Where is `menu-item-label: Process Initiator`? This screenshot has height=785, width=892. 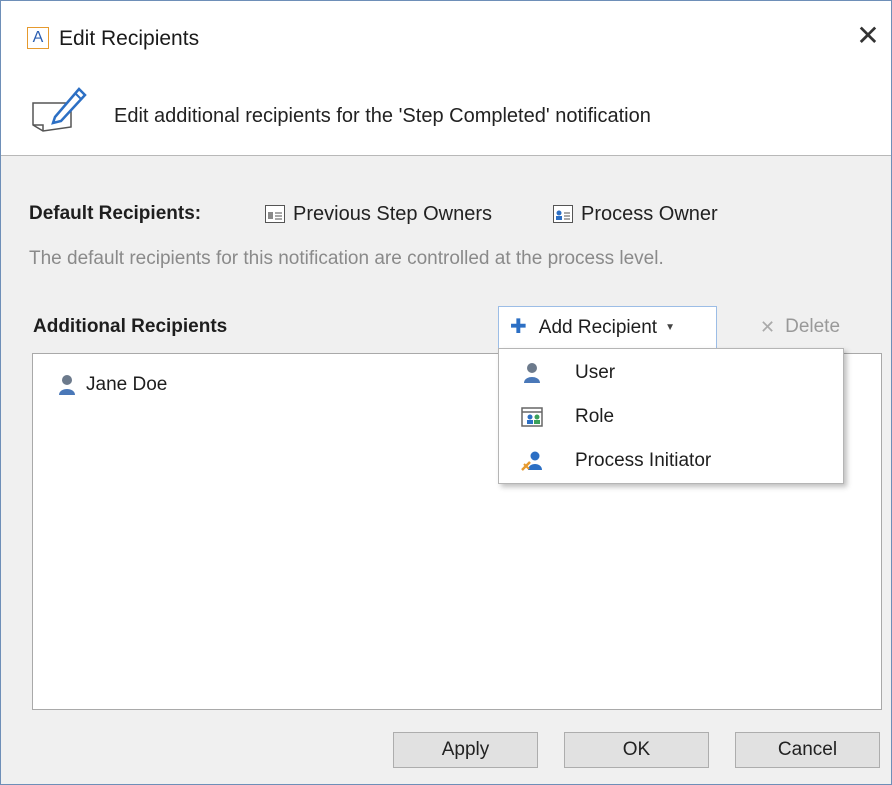 menu-item-label: Process Initiator is located at coordinates (643, 460).